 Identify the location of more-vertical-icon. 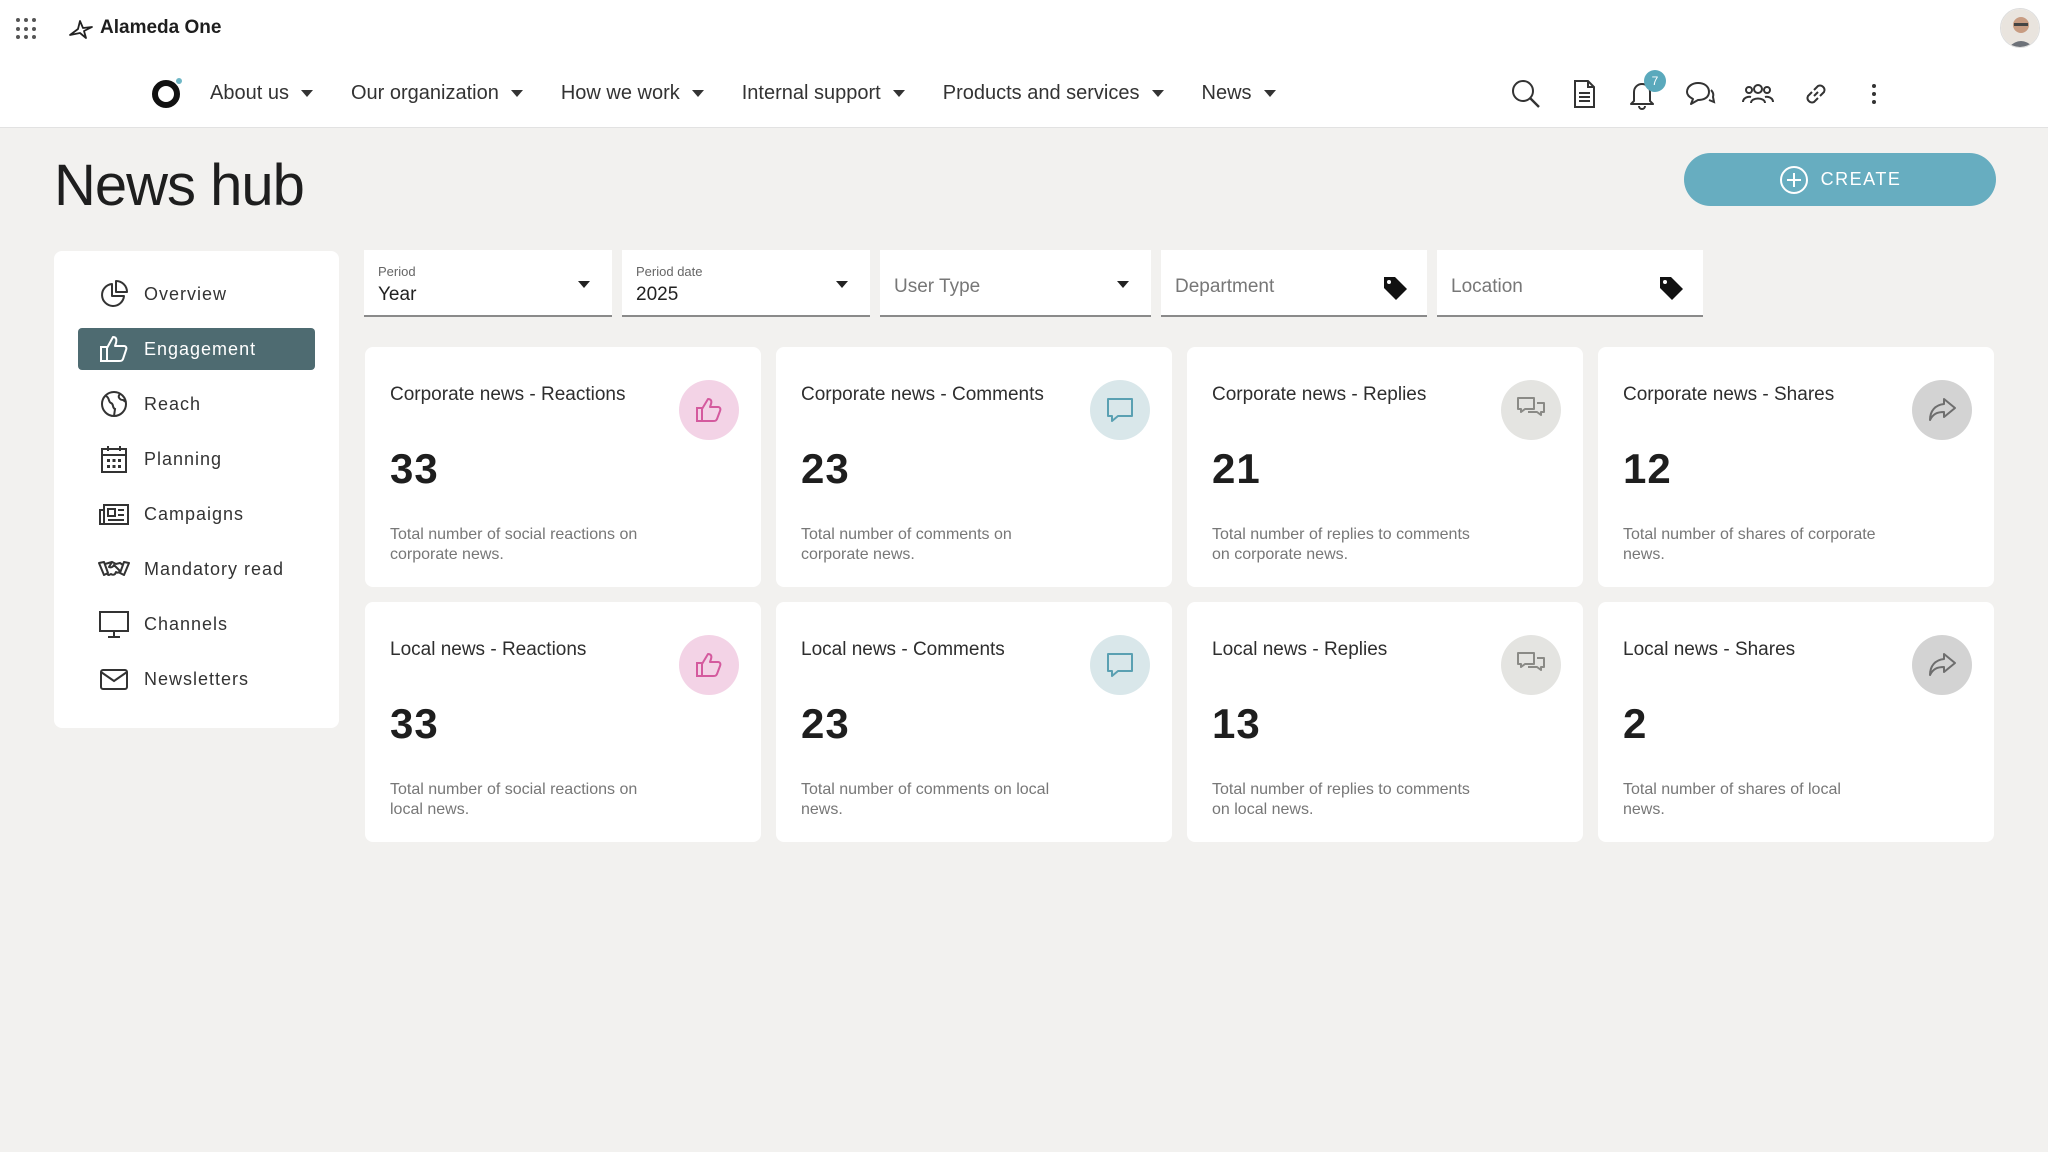
(1874, 94).